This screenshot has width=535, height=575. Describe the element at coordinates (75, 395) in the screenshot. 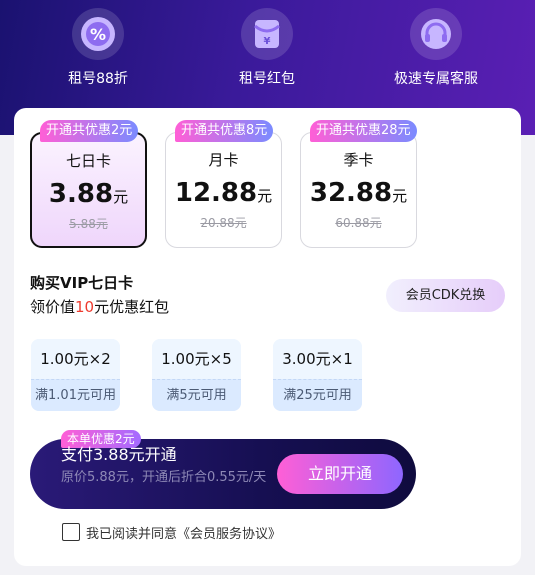

I see `coupon-condition: 满1.01元可用` at that location.